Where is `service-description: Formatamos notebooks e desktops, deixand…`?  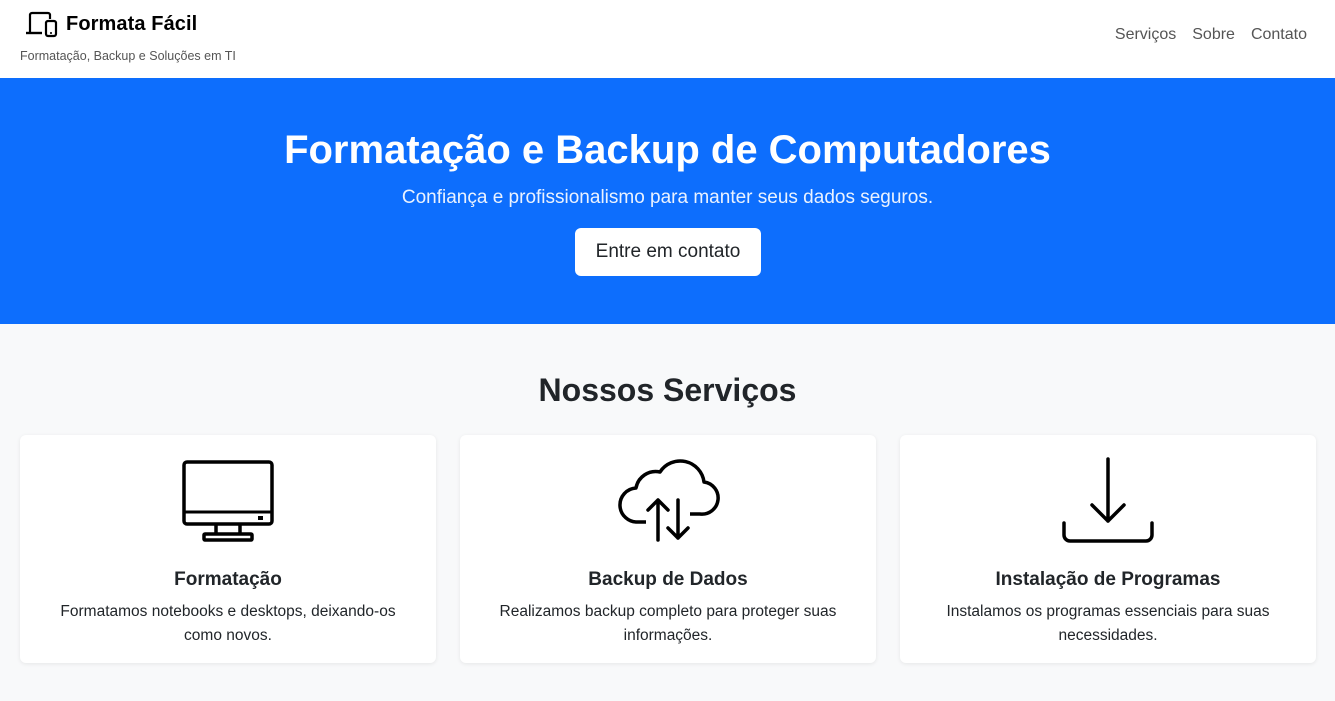
service-description: Formatamos notebooks e desktops, deixand… is located at coordinates (228, 623).